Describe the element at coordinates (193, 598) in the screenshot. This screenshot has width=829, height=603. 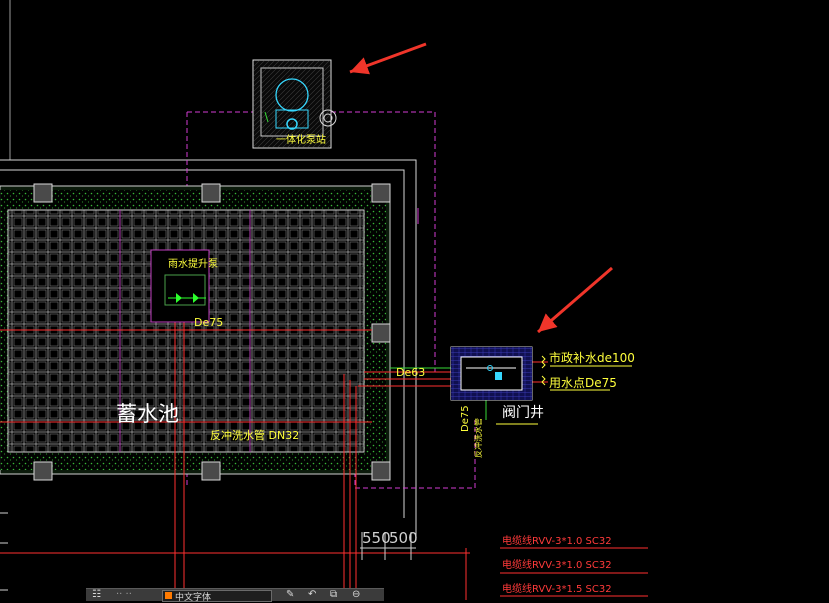
I see `layer-name: 中文字体` at that location.